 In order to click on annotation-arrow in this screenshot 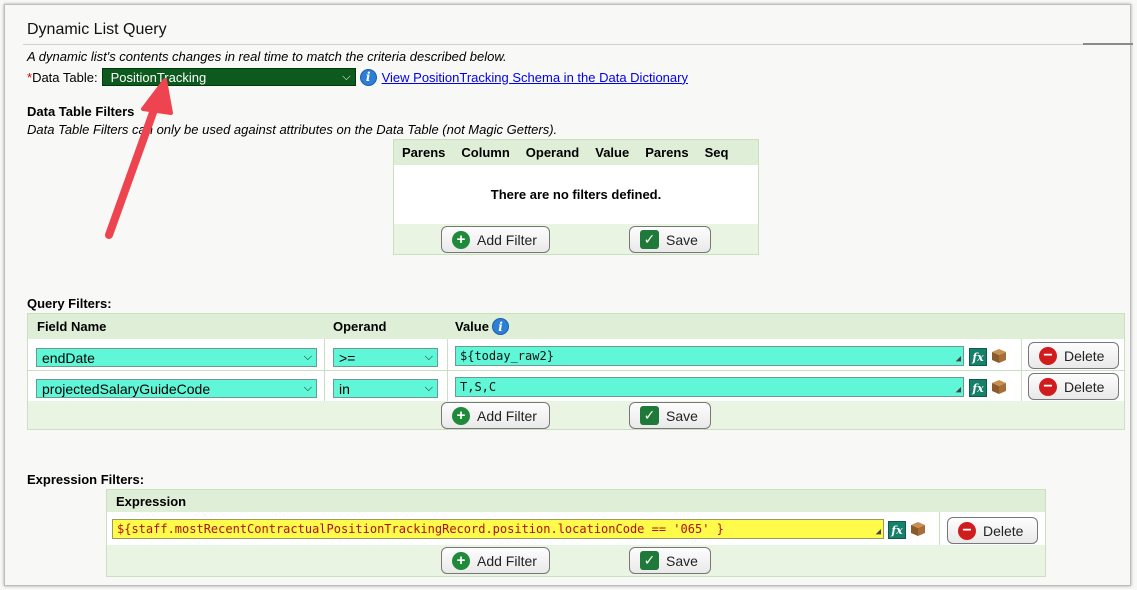, I will do `click(139, 158)`.